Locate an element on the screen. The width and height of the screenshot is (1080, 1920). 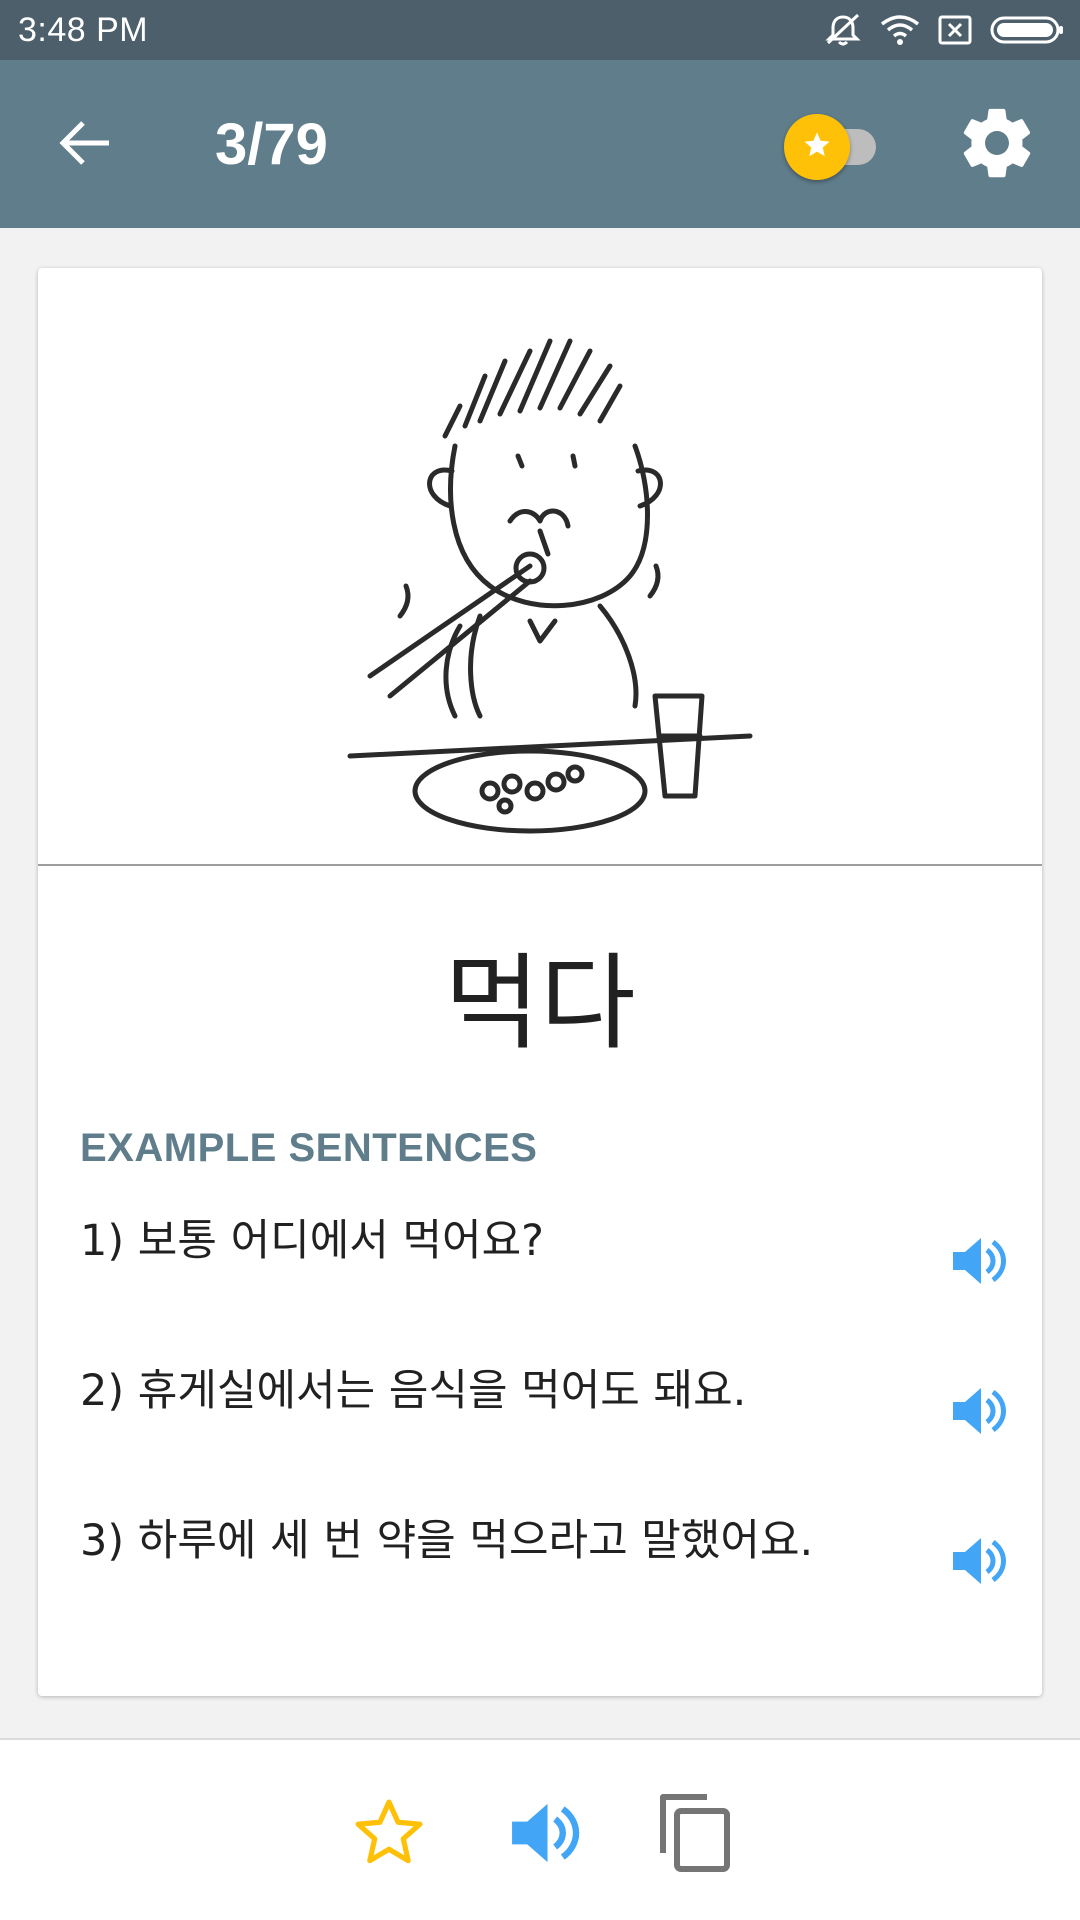
sentence-text: 3) 하루에 세 번 약을 먹으라고 말했어요. is located at coordinates (447, 1541).